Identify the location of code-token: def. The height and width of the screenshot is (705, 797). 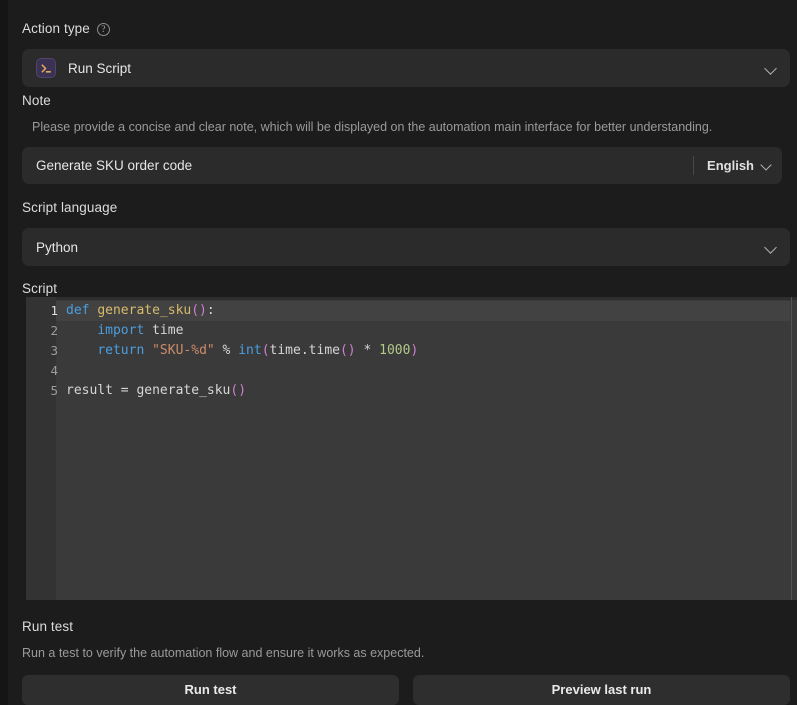
(78, 310).